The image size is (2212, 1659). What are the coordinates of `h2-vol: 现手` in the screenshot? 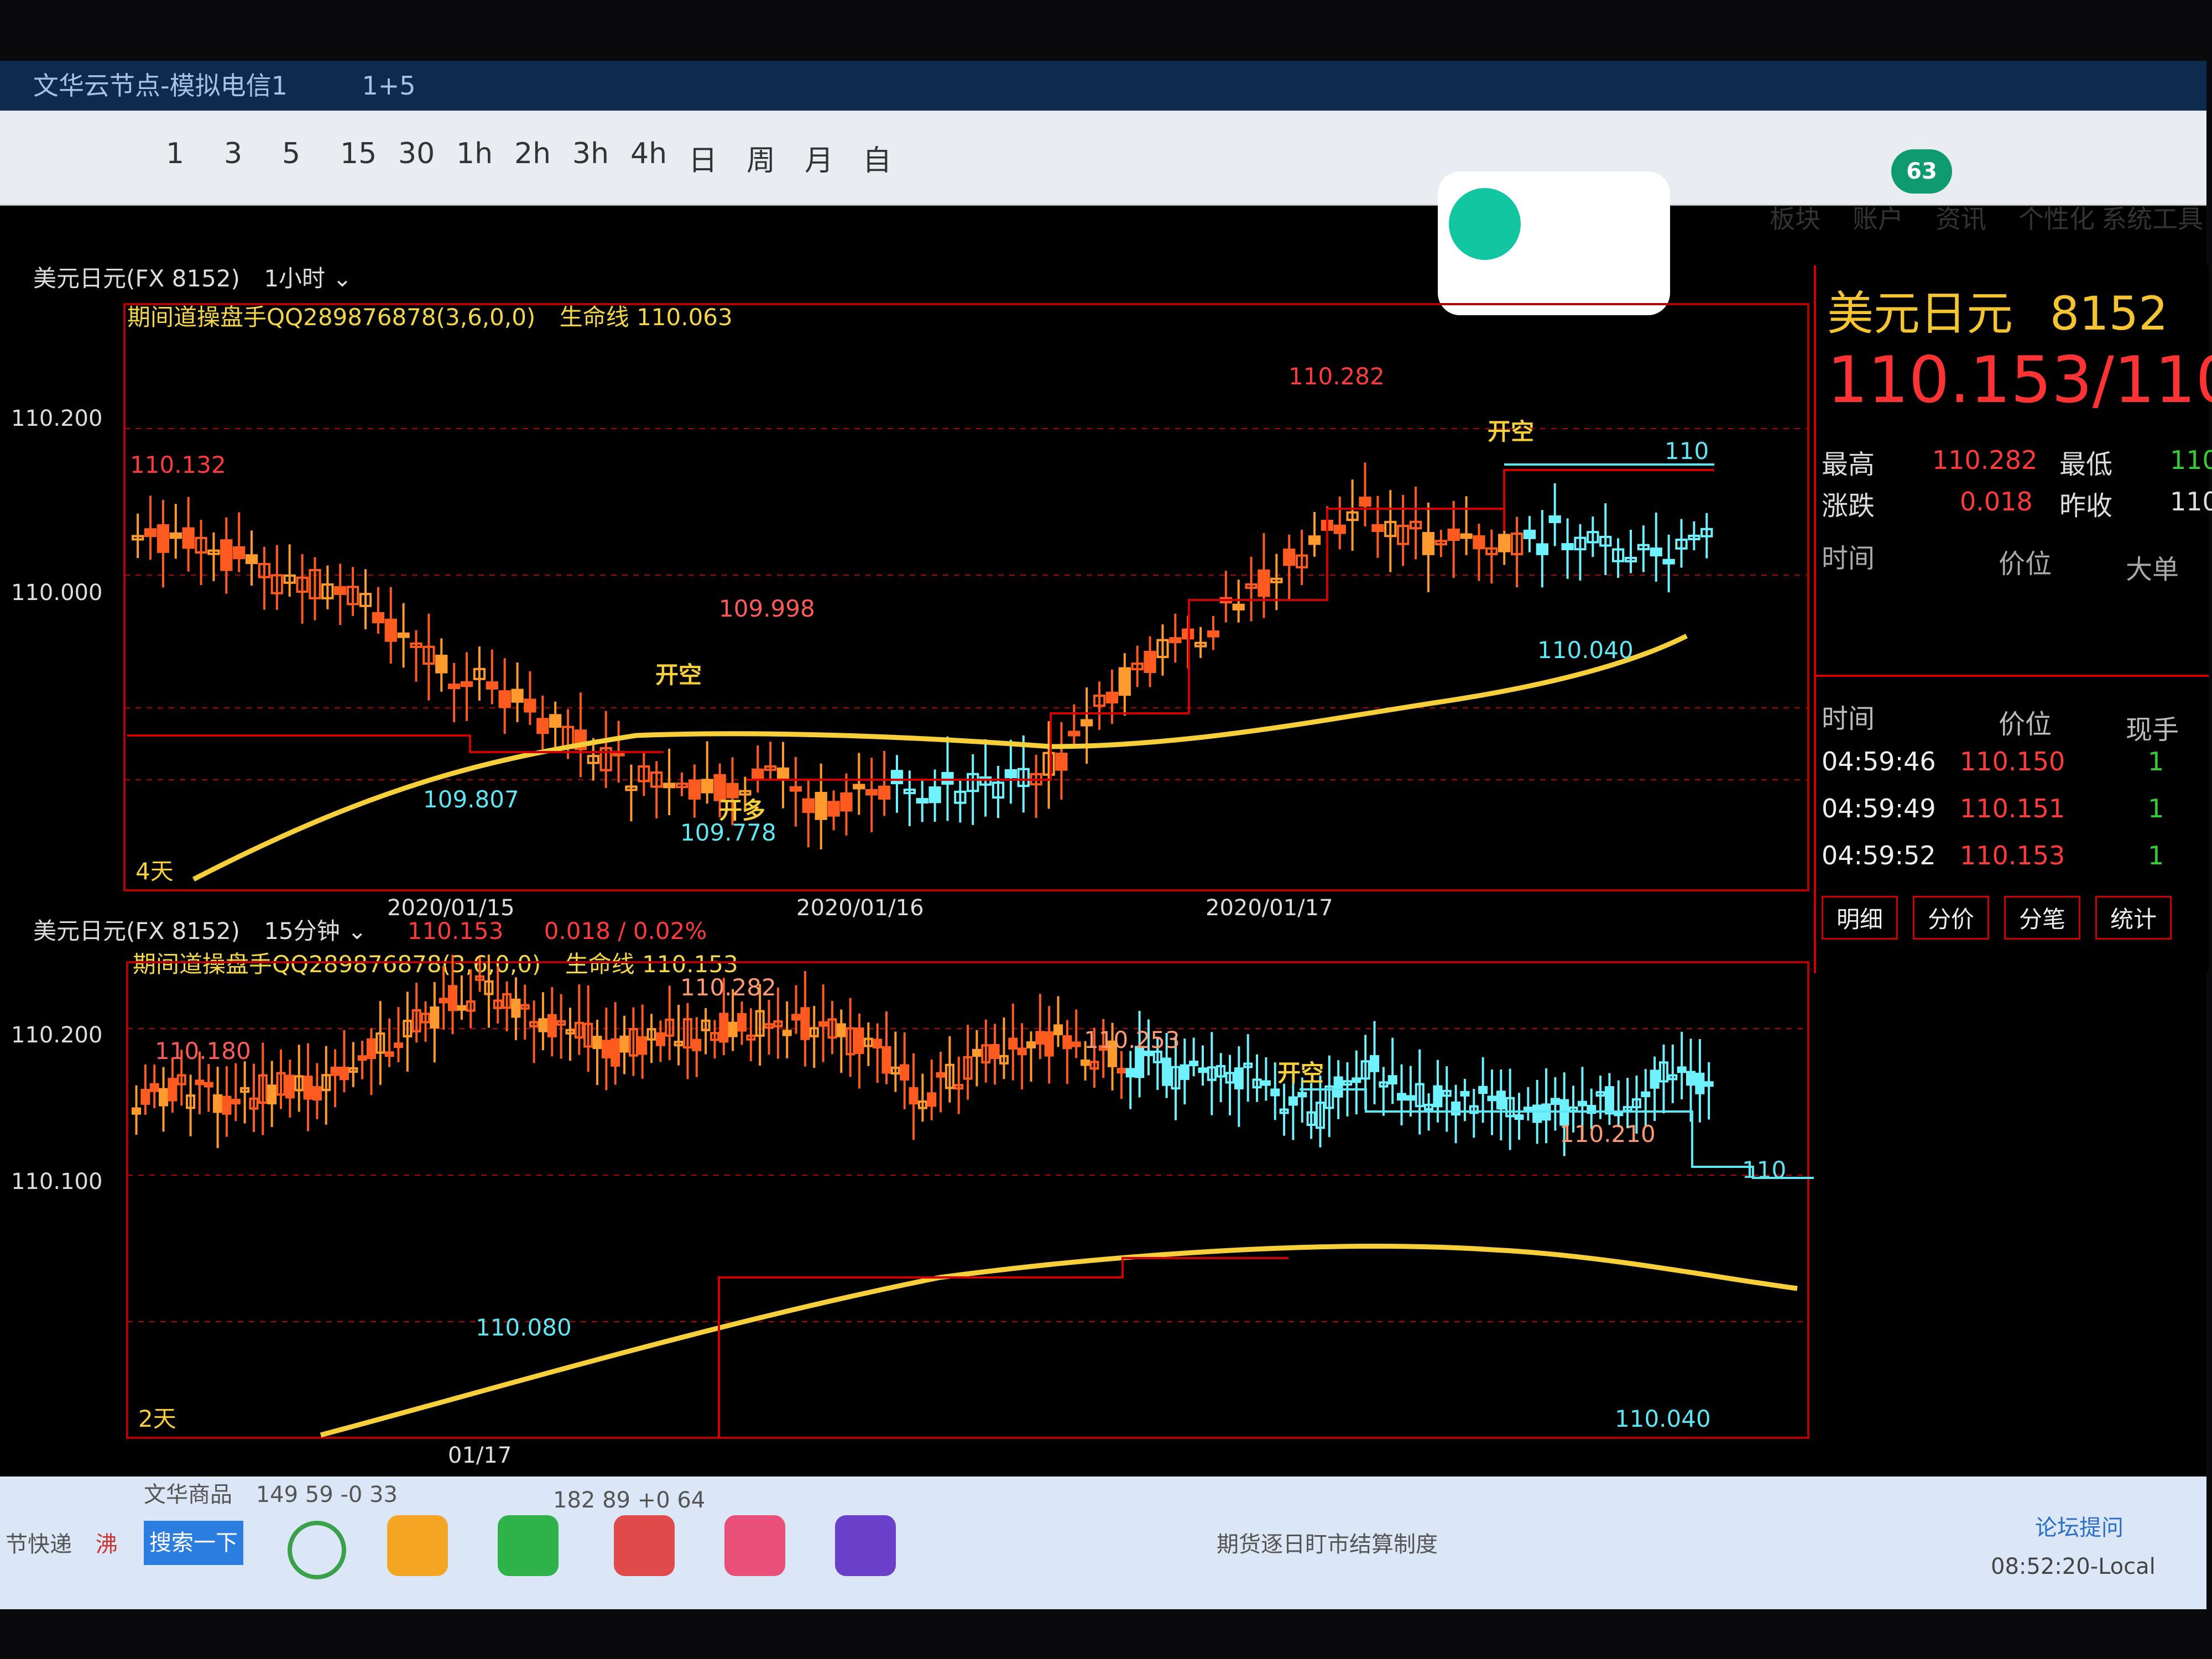 It's located at (2153, 730).